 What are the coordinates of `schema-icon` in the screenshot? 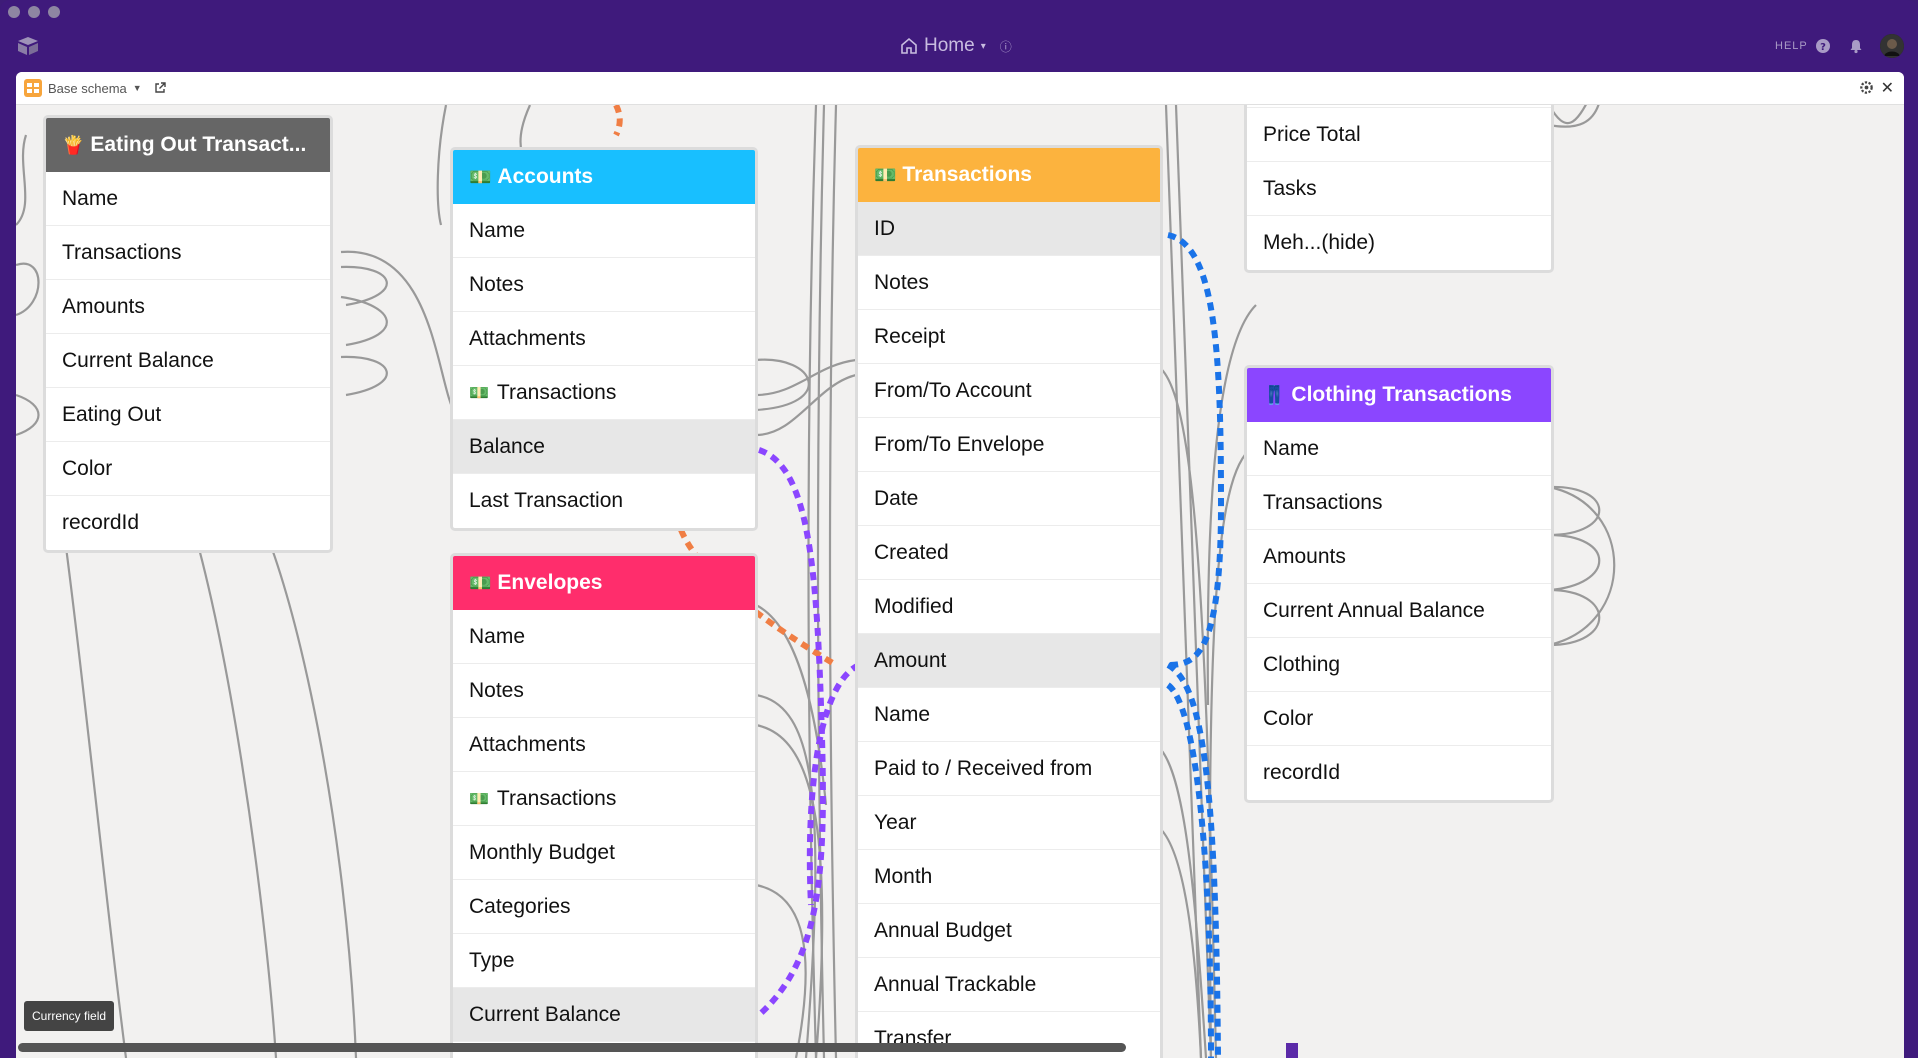 It's located at (33, 88).